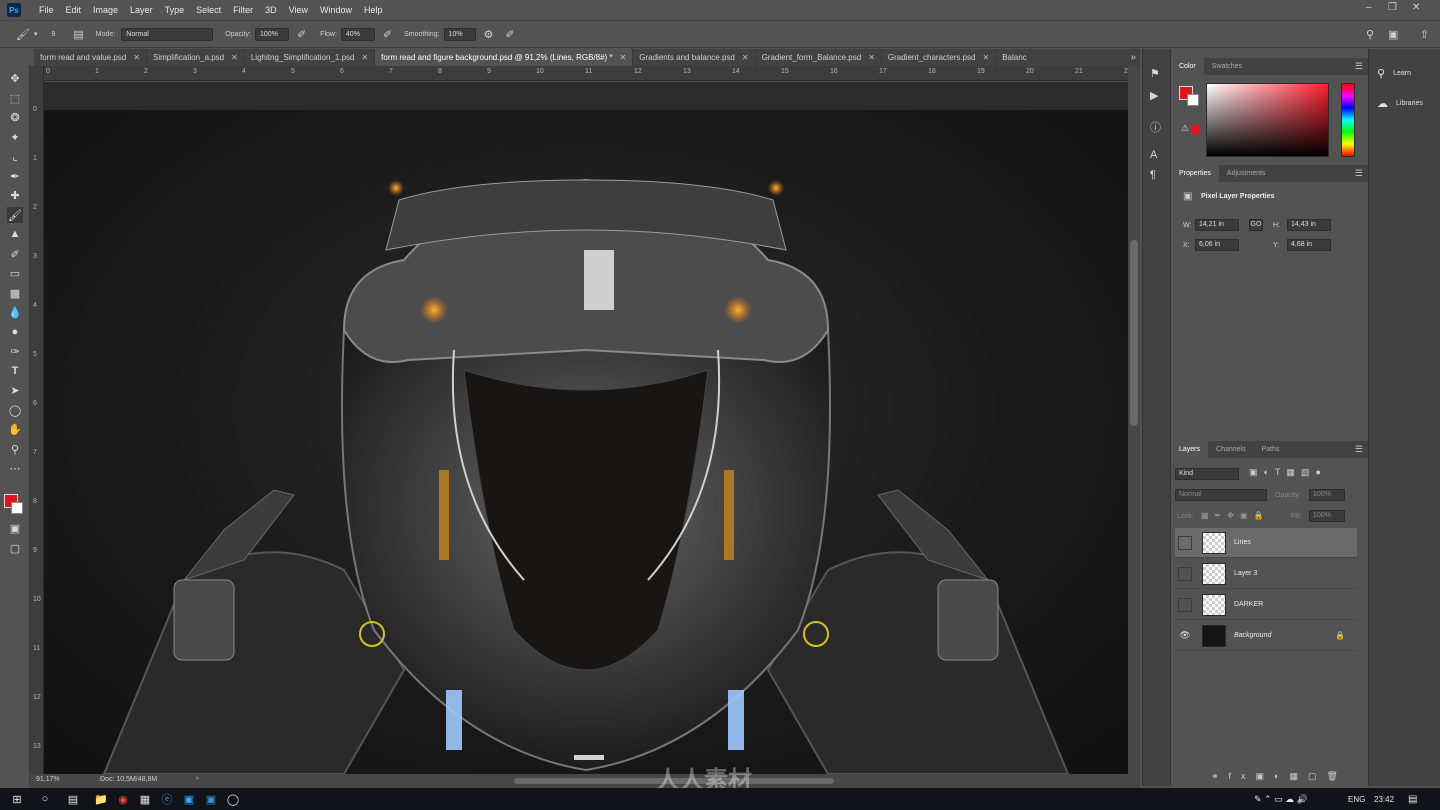 This screenshot has height=810, width=1440. I want to click on layer-row-layer-3: Layer 3, so click(1266, 574).